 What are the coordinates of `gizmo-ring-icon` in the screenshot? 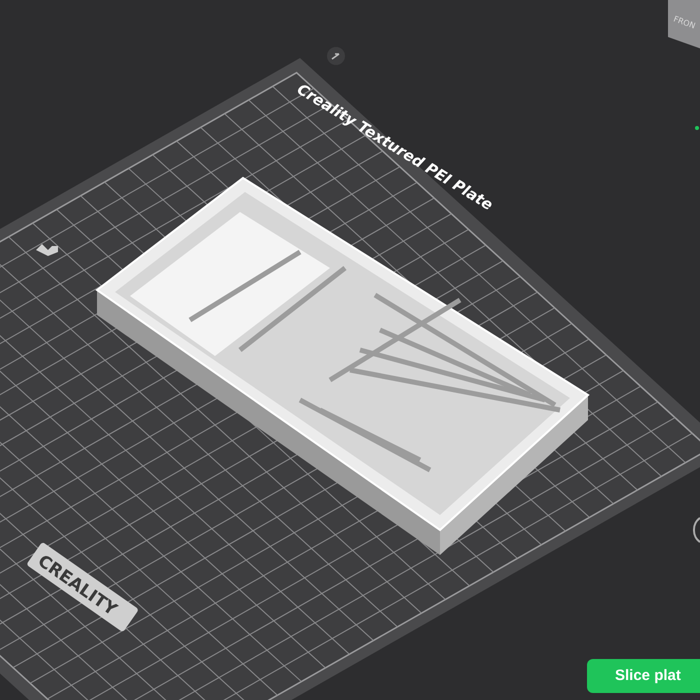 It's located at (696, 530).